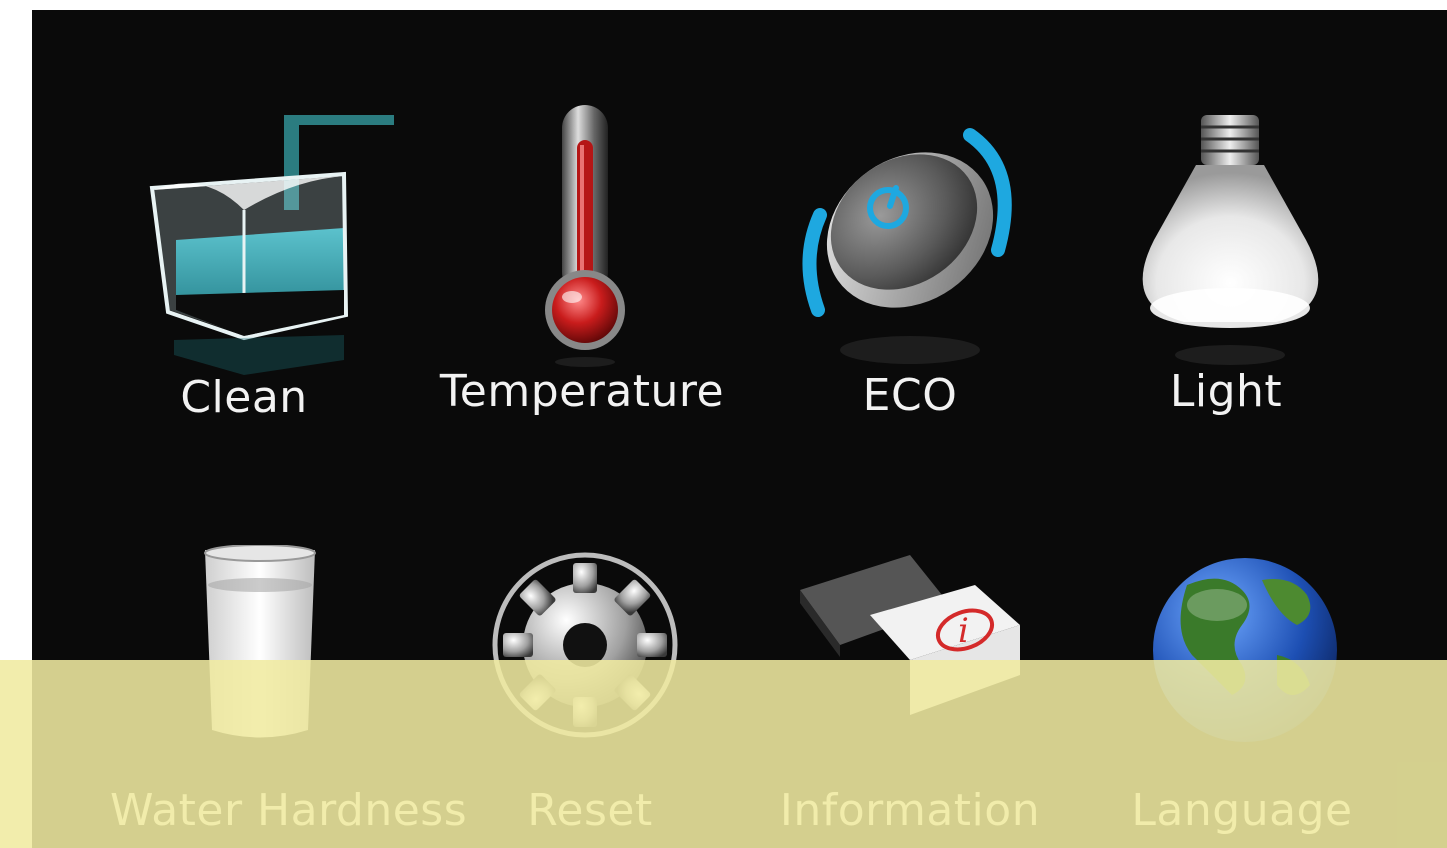 The image size is (1447, 848). Describe the element at coordinates (244, 397) in the screenshot. I see `menu-label-clean: Clean` at that location.